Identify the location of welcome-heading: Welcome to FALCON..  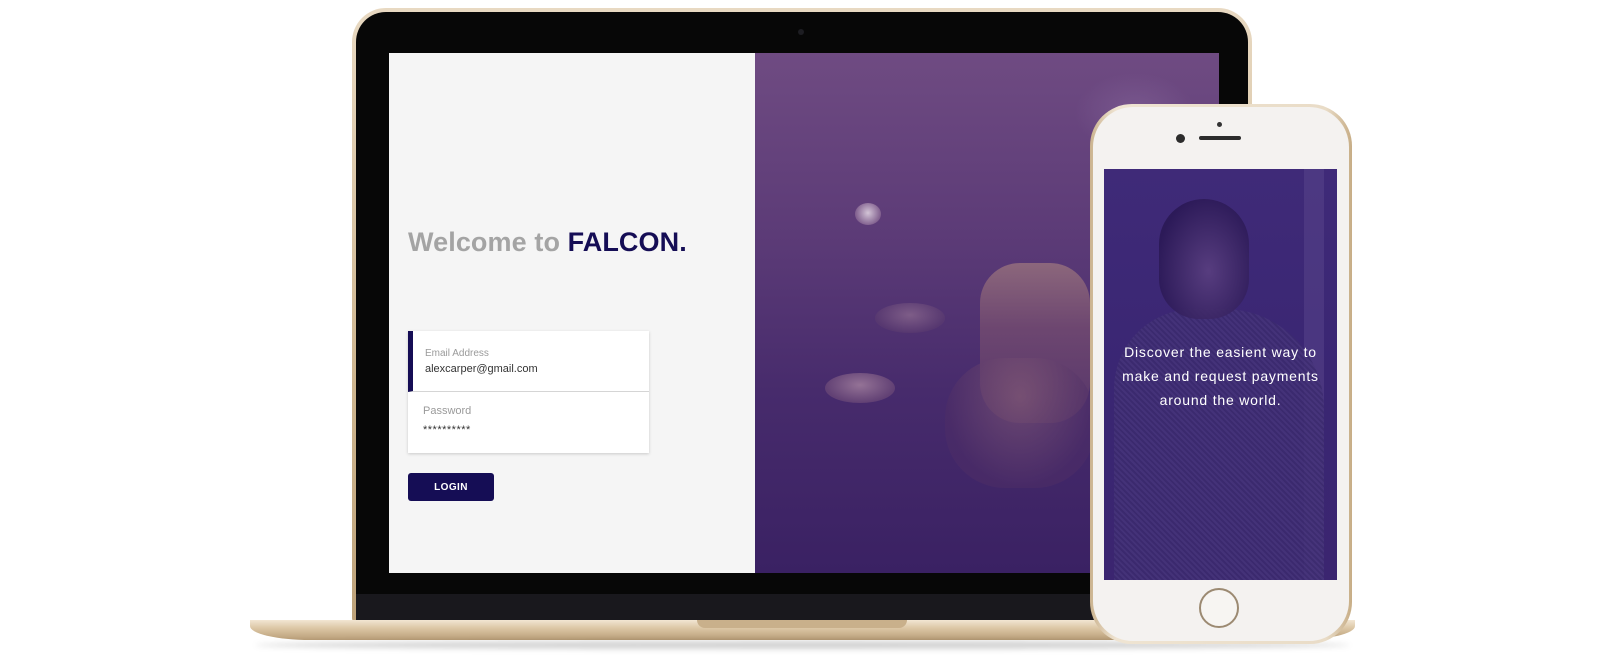
(547, 242).